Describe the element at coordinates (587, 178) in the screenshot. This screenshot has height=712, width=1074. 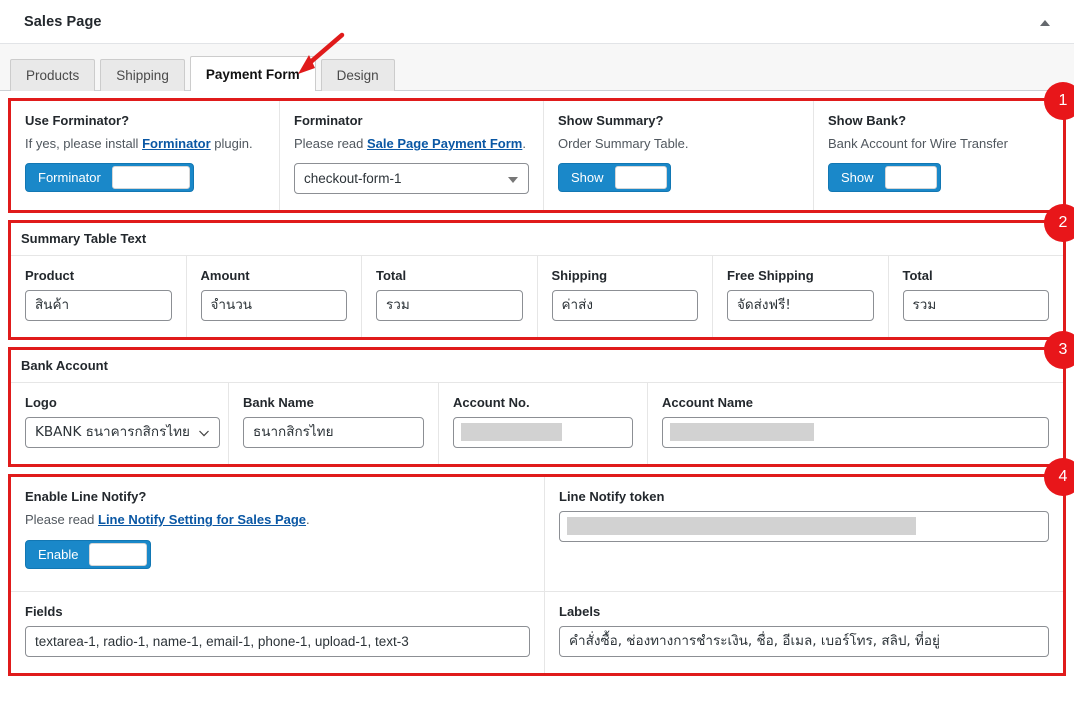
I see `show-summary-toggle-label: Show` at that location.